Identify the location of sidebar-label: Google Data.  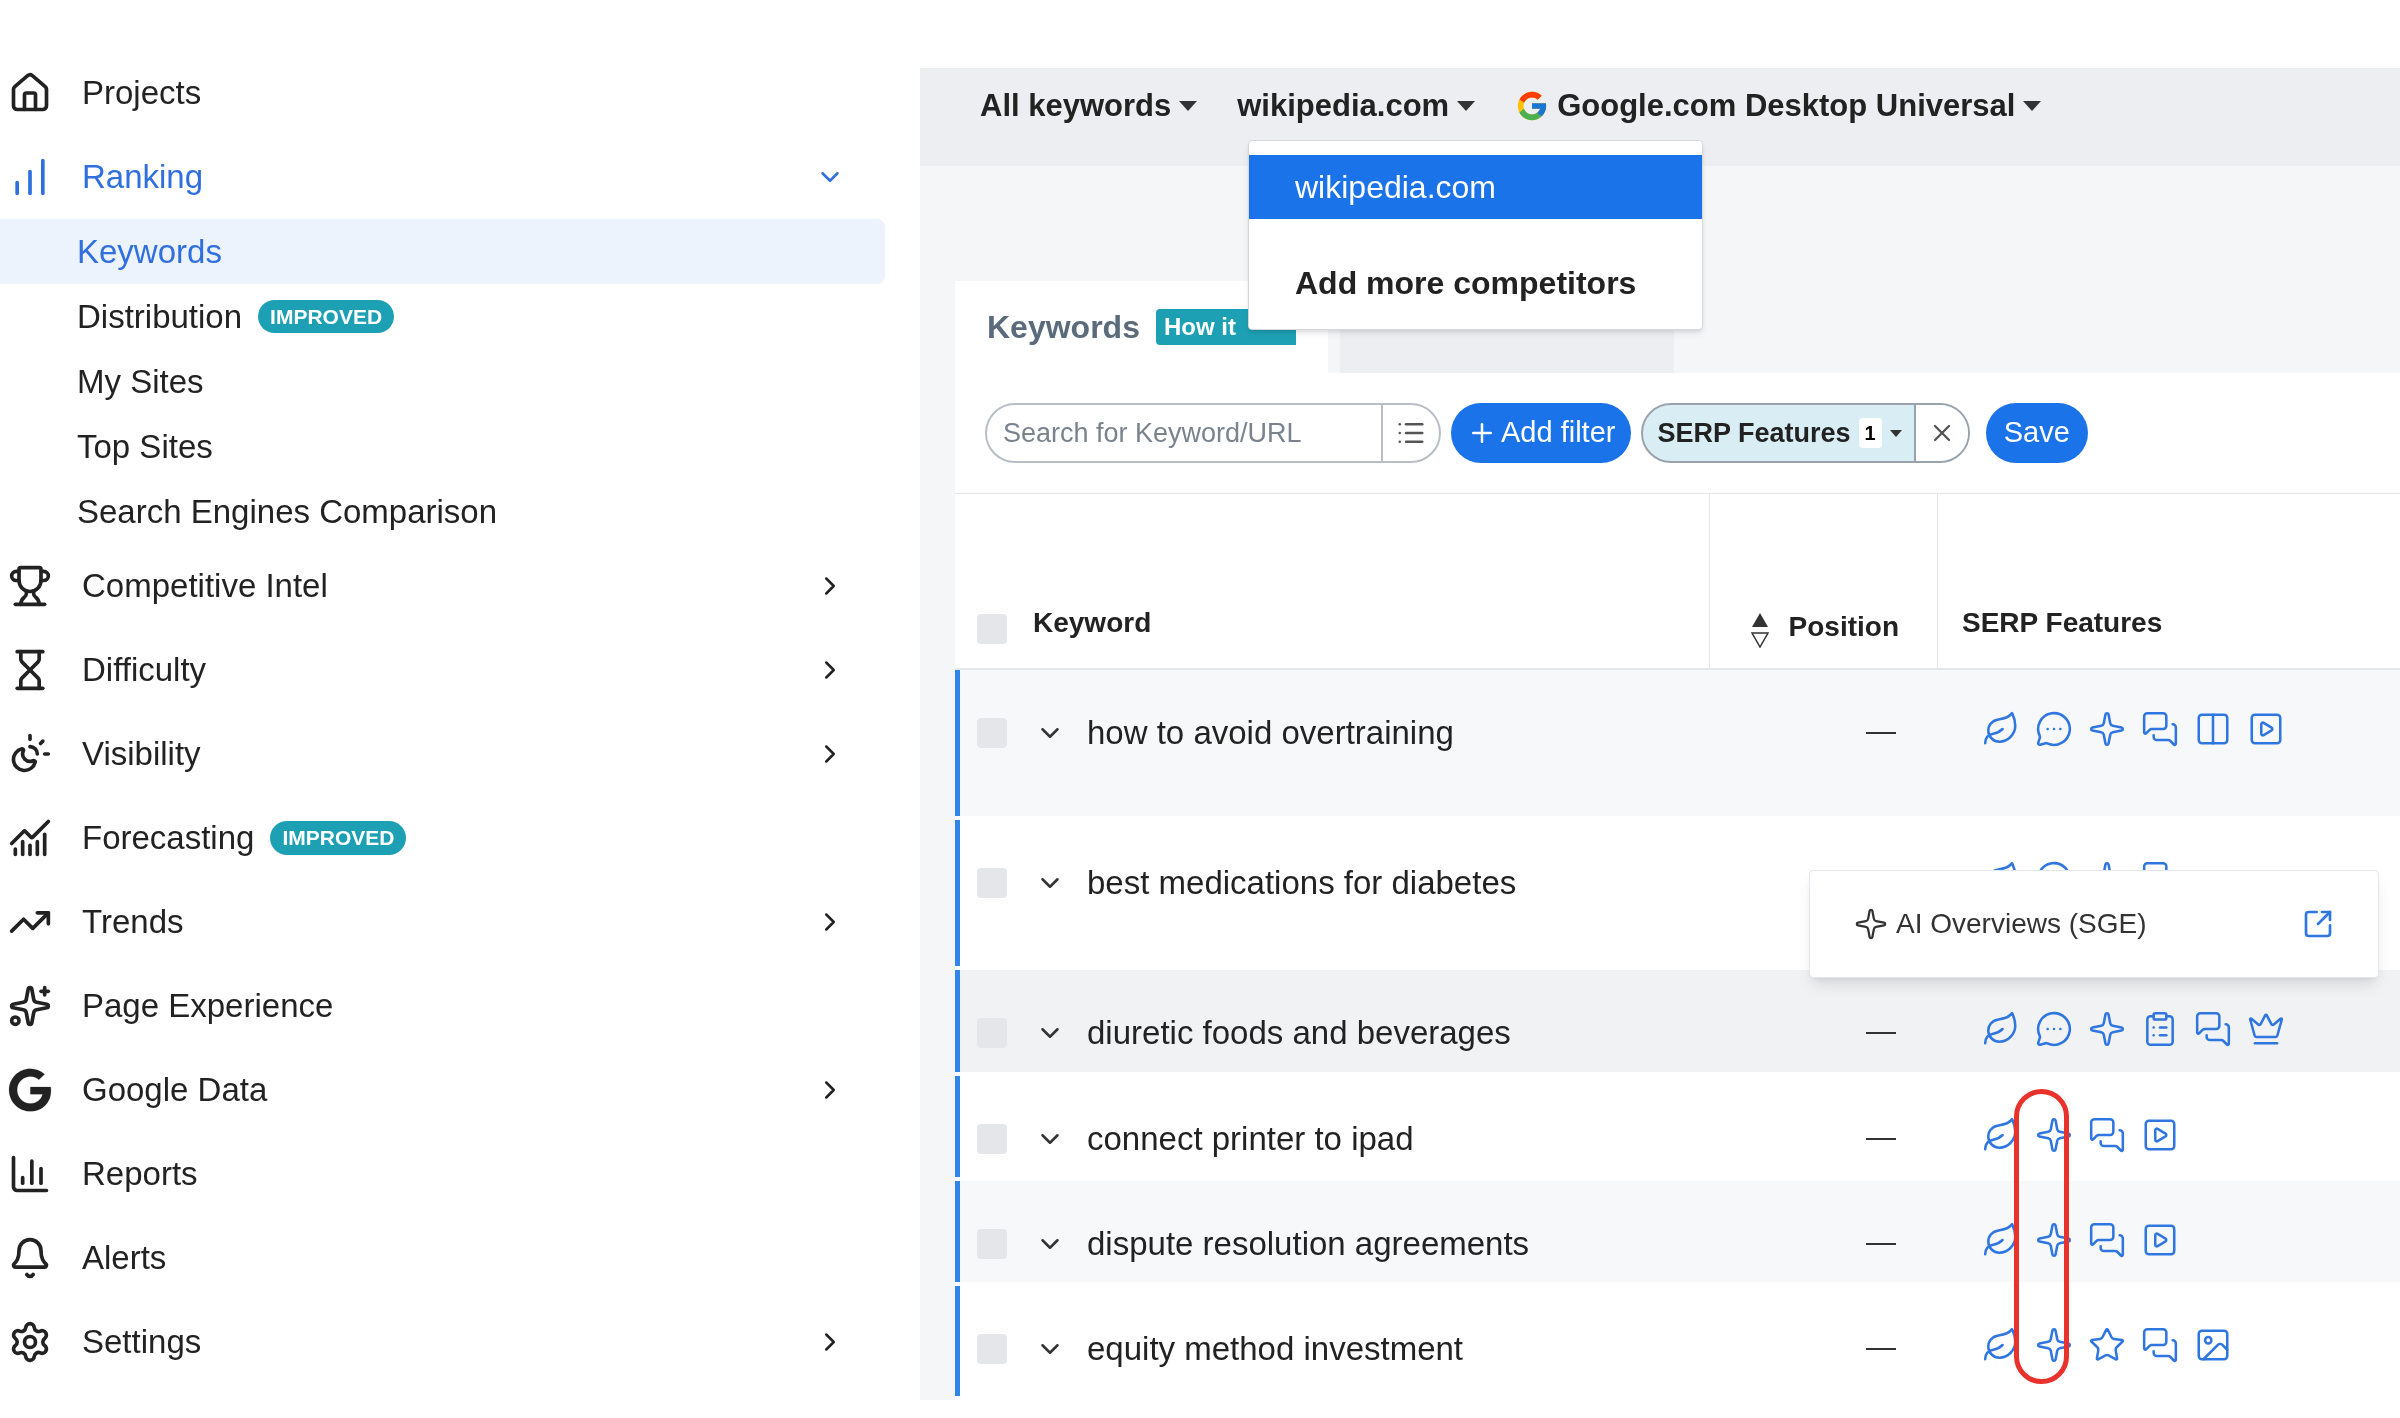
(175, 1090).